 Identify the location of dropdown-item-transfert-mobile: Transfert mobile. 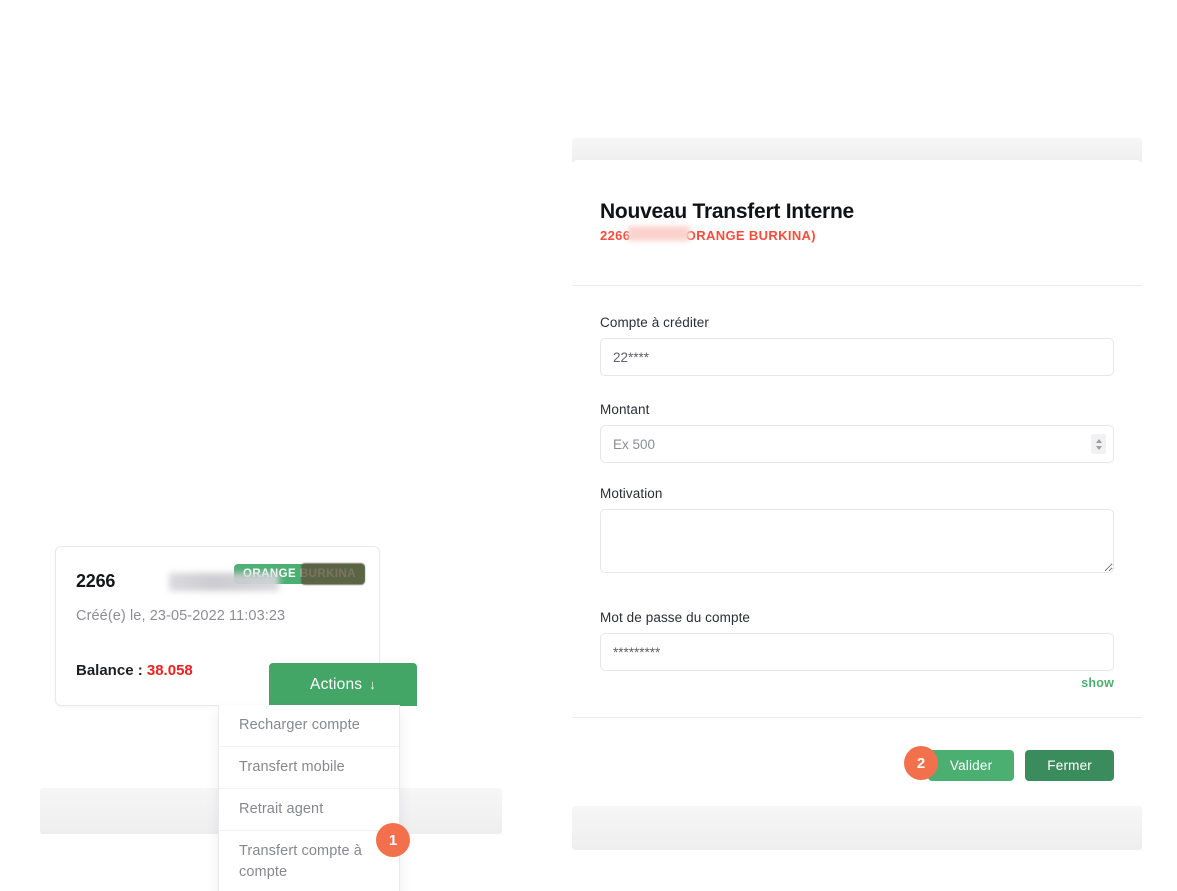
(309, 768).